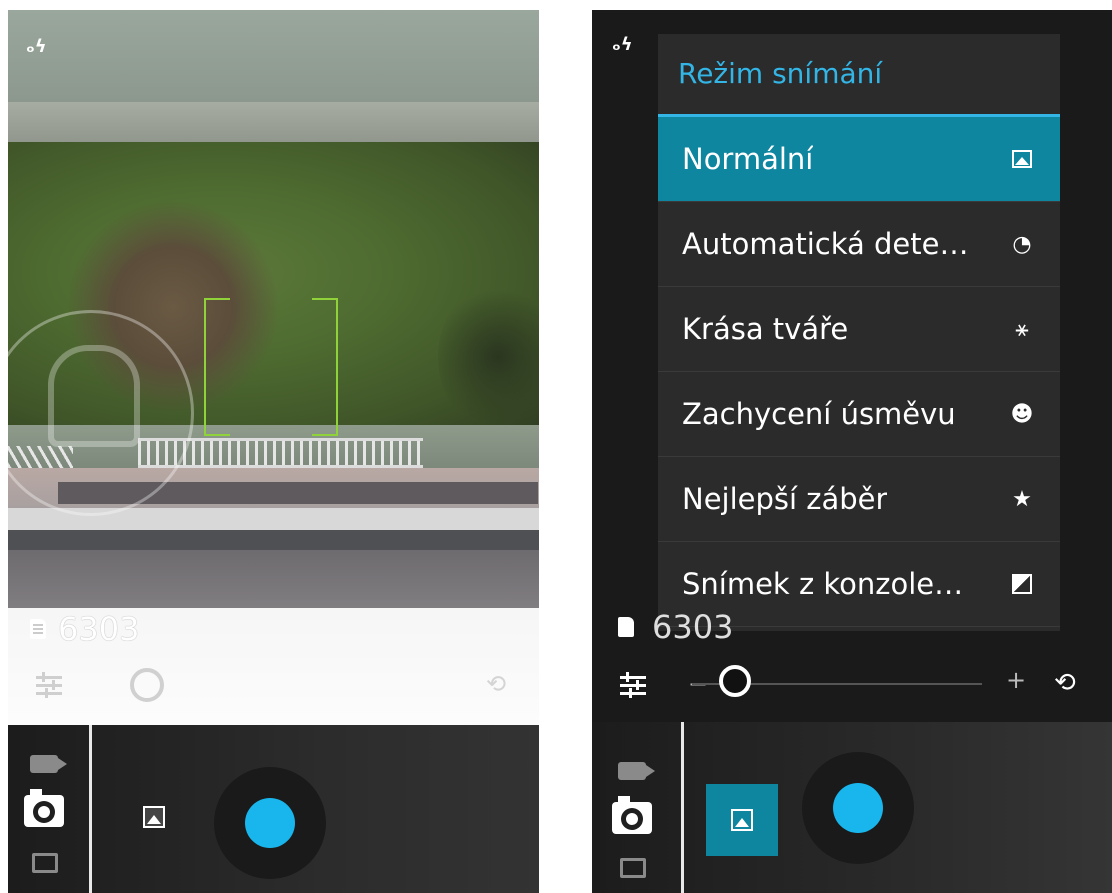 Image resolution: width=1112 pixels, height=893 pixels. Describe the element at coordinates (819, 414) in the screenshot. I see `menu-item-label: Zachycení úsměvu` at that location.